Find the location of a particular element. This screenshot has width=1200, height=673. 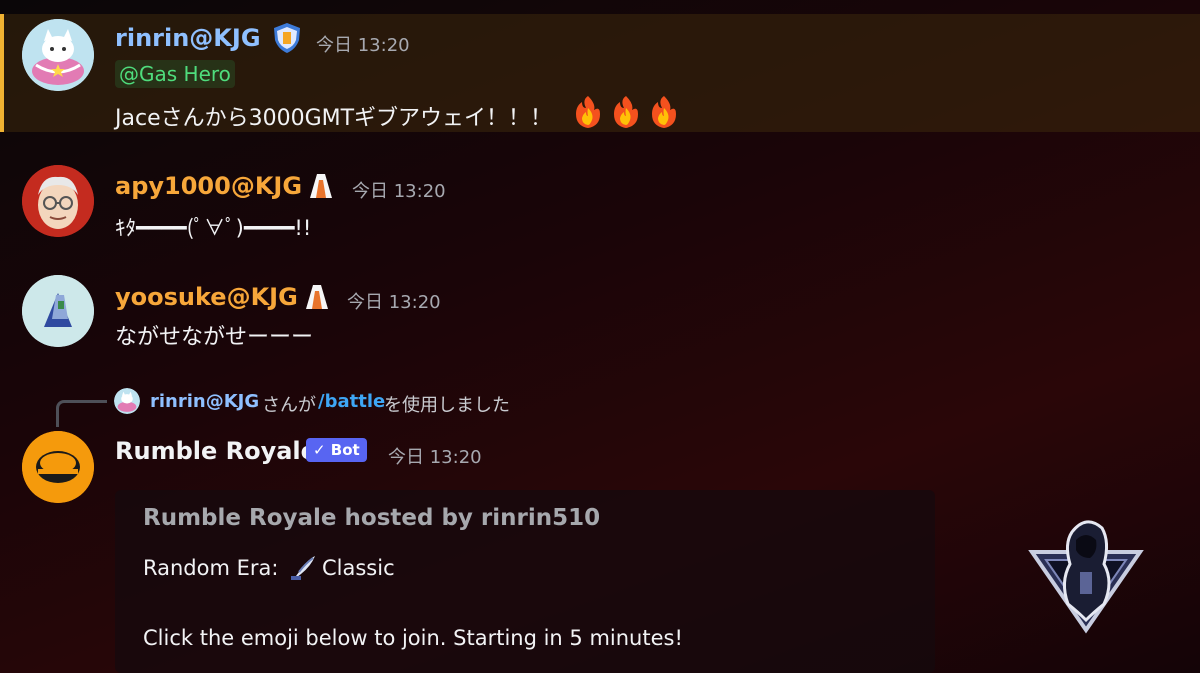

reply-suffix: さんが is located at coordinates (289, 405).